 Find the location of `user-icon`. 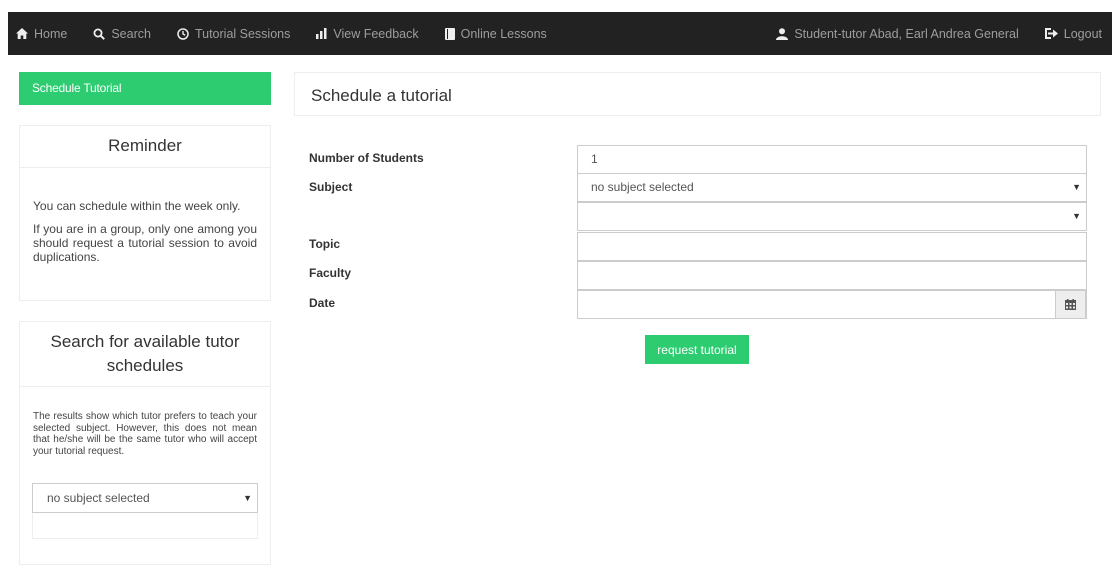

user-icon is located at coordinates (782, 33).